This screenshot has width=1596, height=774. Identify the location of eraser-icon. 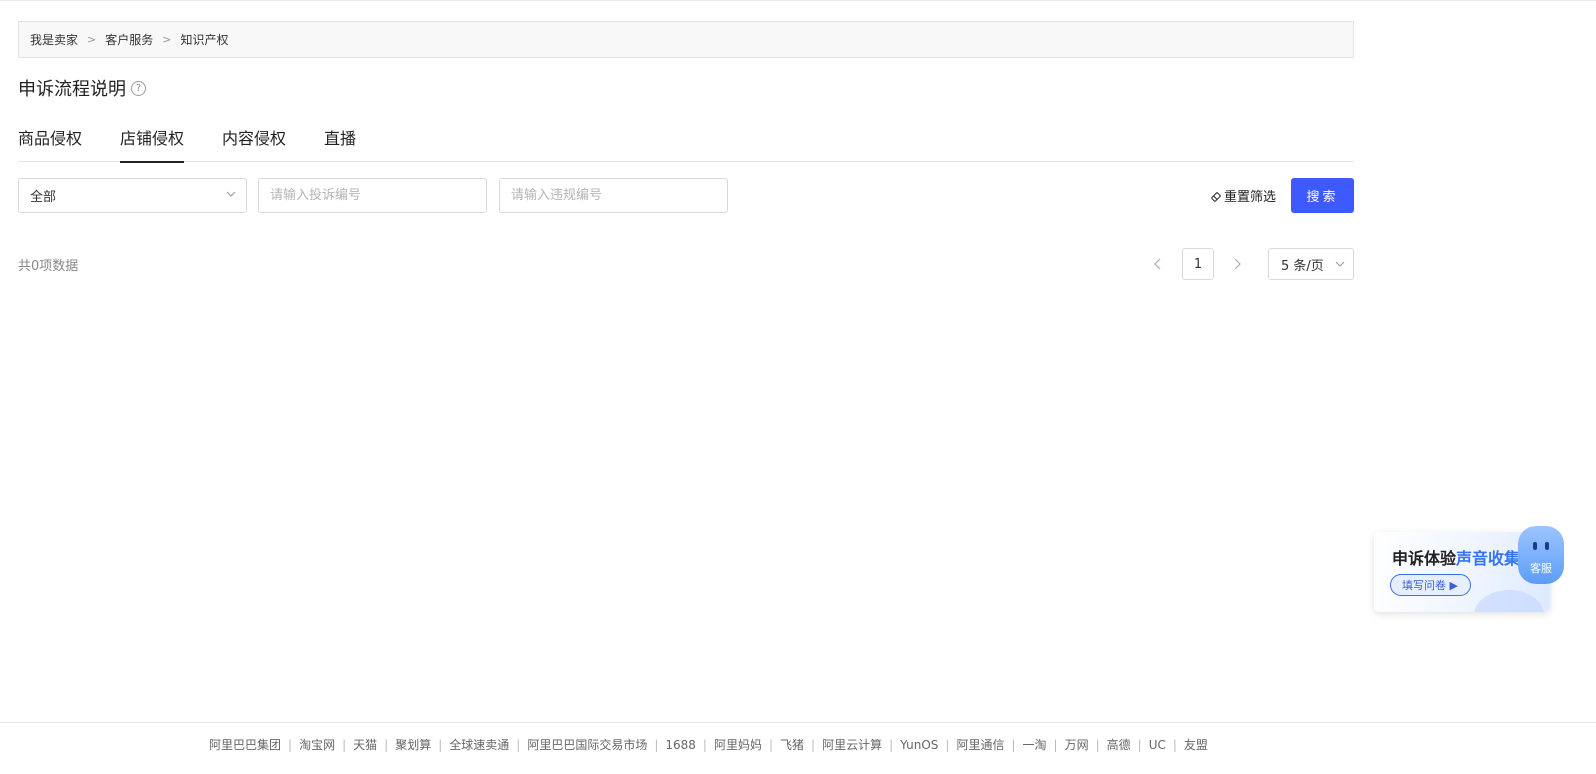
(1216, 196).